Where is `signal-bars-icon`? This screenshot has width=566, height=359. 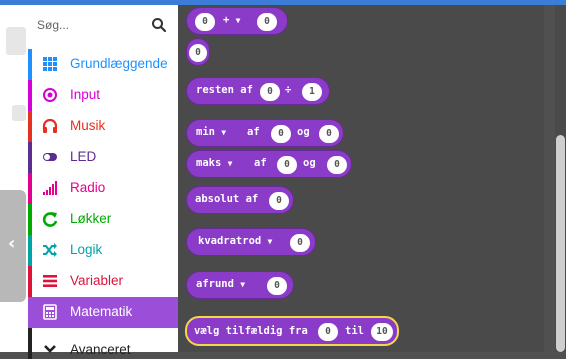 signal-bars-icon is located at coordinates (50, 188).